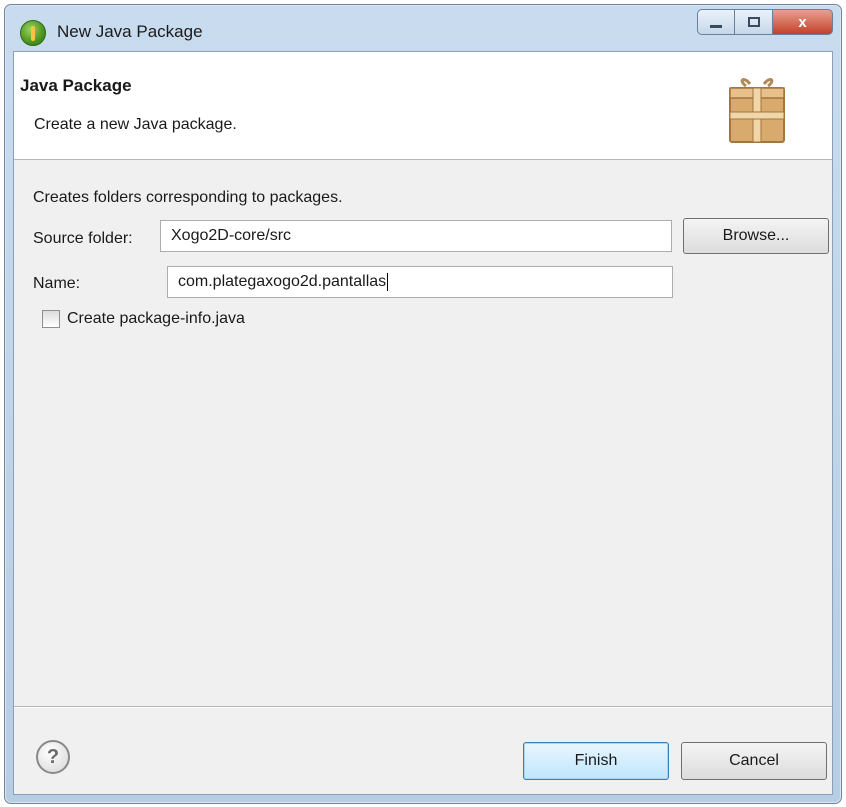  Describe the element at coordinates (716, 22) in the screenshot. I see `minimize-button` at that location.